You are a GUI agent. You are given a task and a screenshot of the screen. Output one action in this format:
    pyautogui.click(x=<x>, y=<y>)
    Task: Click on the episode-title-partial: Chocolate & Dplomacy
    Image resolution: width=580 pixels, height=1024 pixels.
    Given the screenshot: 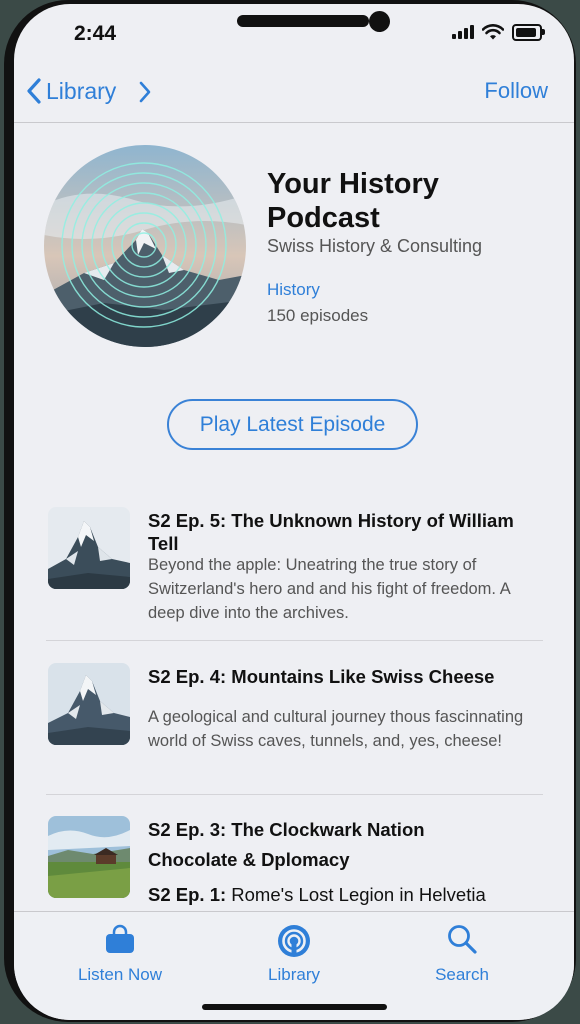 What is the action you would take?
    pyautogui.click(x=249, y=859)
    